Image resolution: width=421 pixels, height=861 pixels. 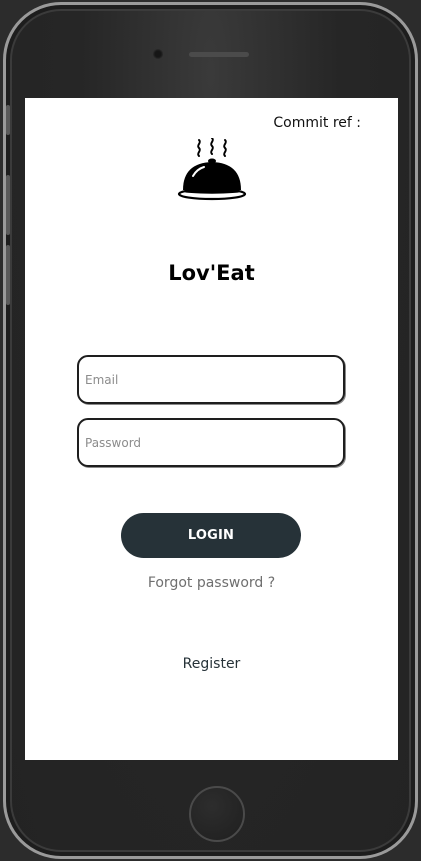 What do you see at coordinates (8, 120) in the screenshot?
I see `mute-switch` at bounding box center [8, 120].